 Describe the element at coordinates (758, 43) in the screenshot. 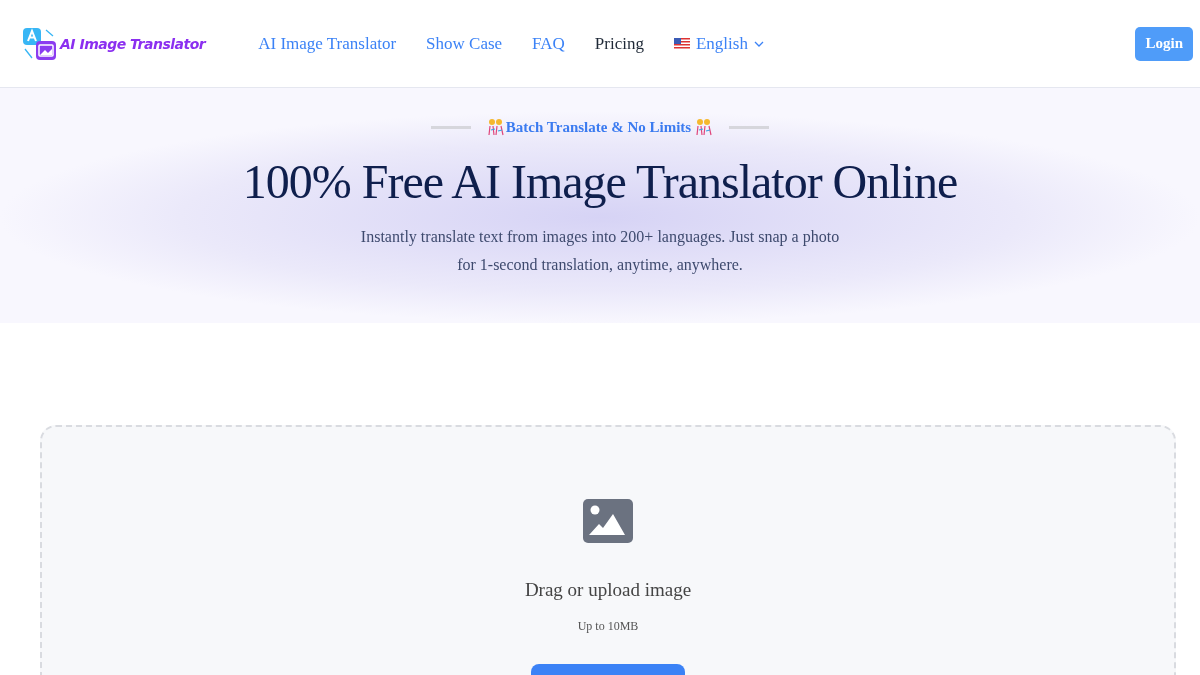

I see `chevron-down-icon` at that location.